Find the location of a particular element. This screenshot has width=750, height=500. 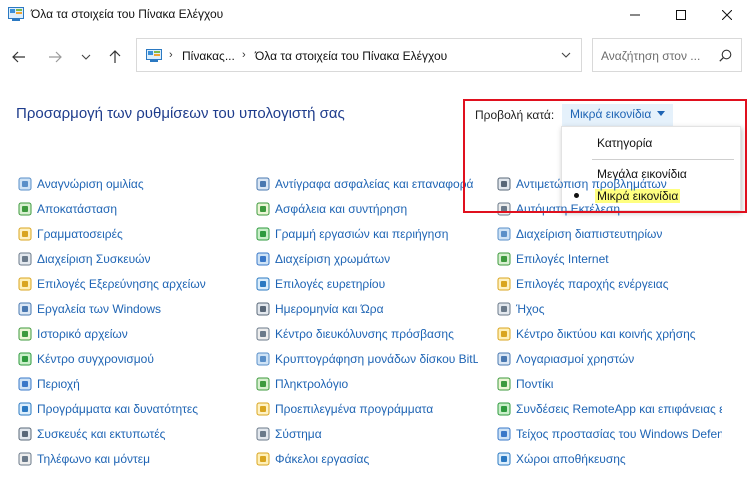

control-panel-item: Εργαλεία των Windows is located at coordinates (130, 309).